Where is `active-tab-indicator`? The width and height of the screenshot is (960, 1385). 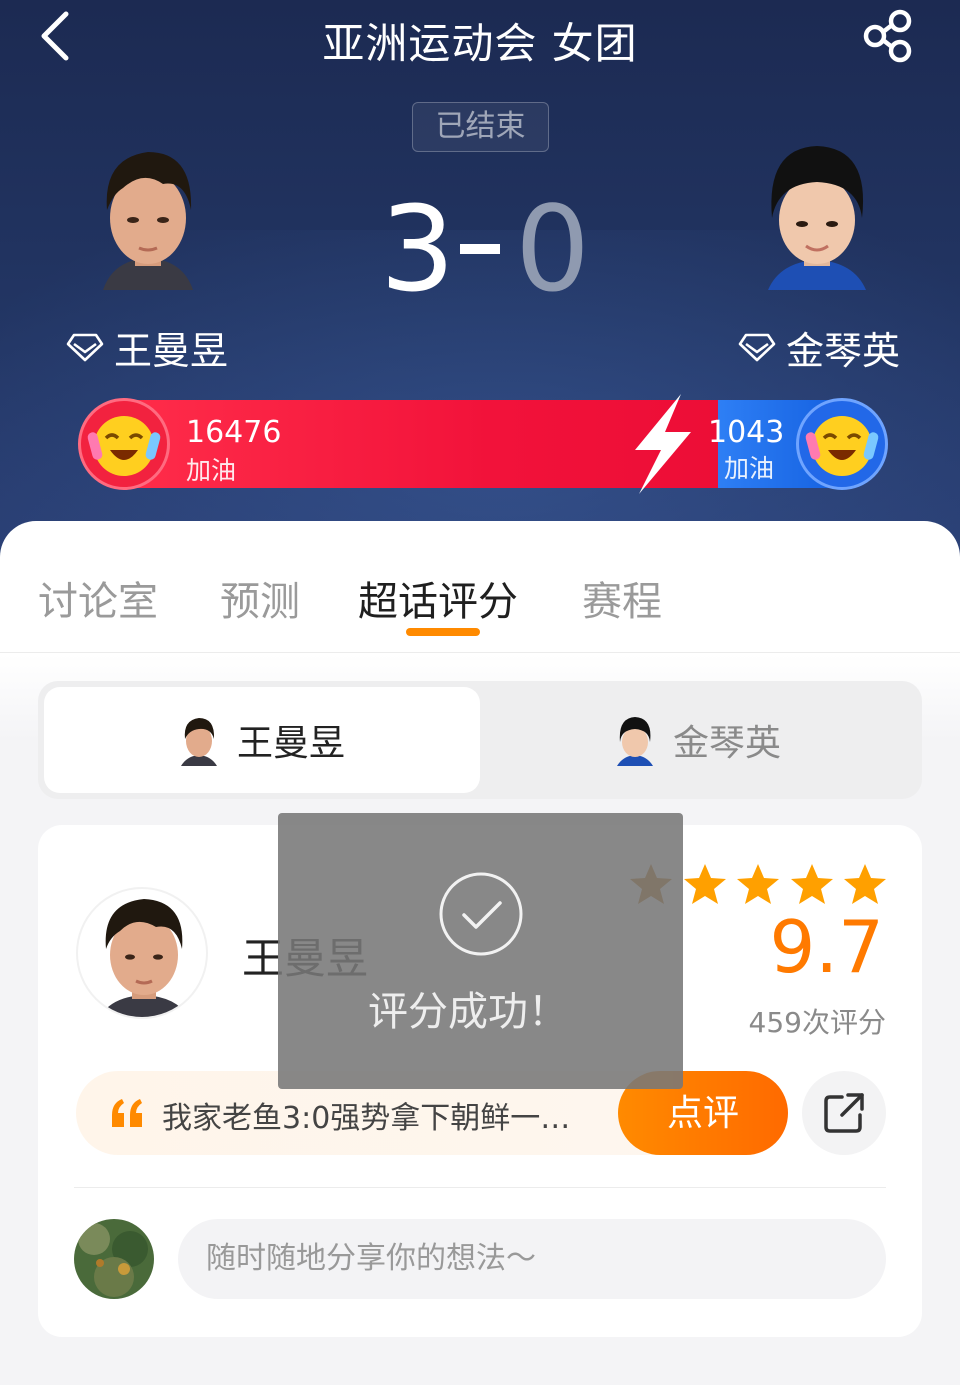 active-tab-indicator is located at coordinates (443, 632).